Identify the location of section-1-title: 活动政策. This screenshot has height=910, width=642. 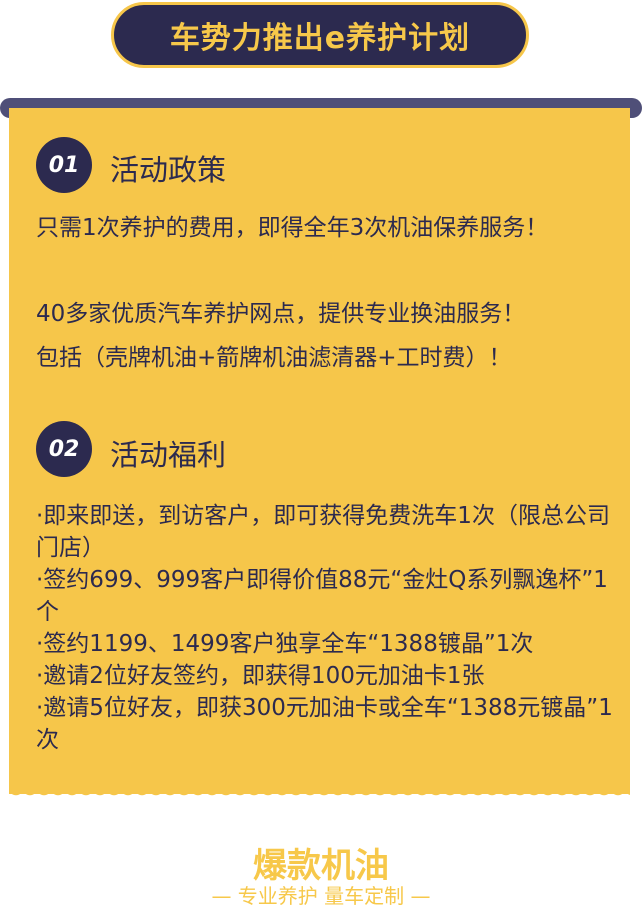
(168, 170).